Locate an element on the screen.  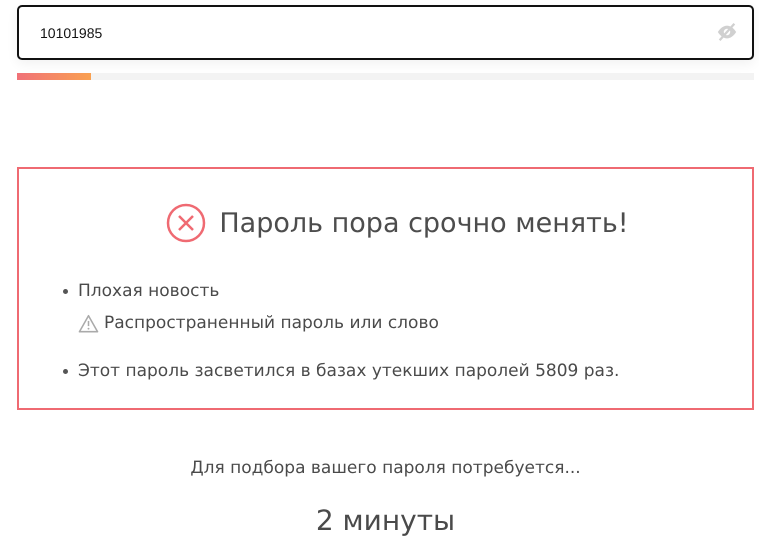
warning-text: Распространенный пароль или слово is located at coordinates (271, 323).